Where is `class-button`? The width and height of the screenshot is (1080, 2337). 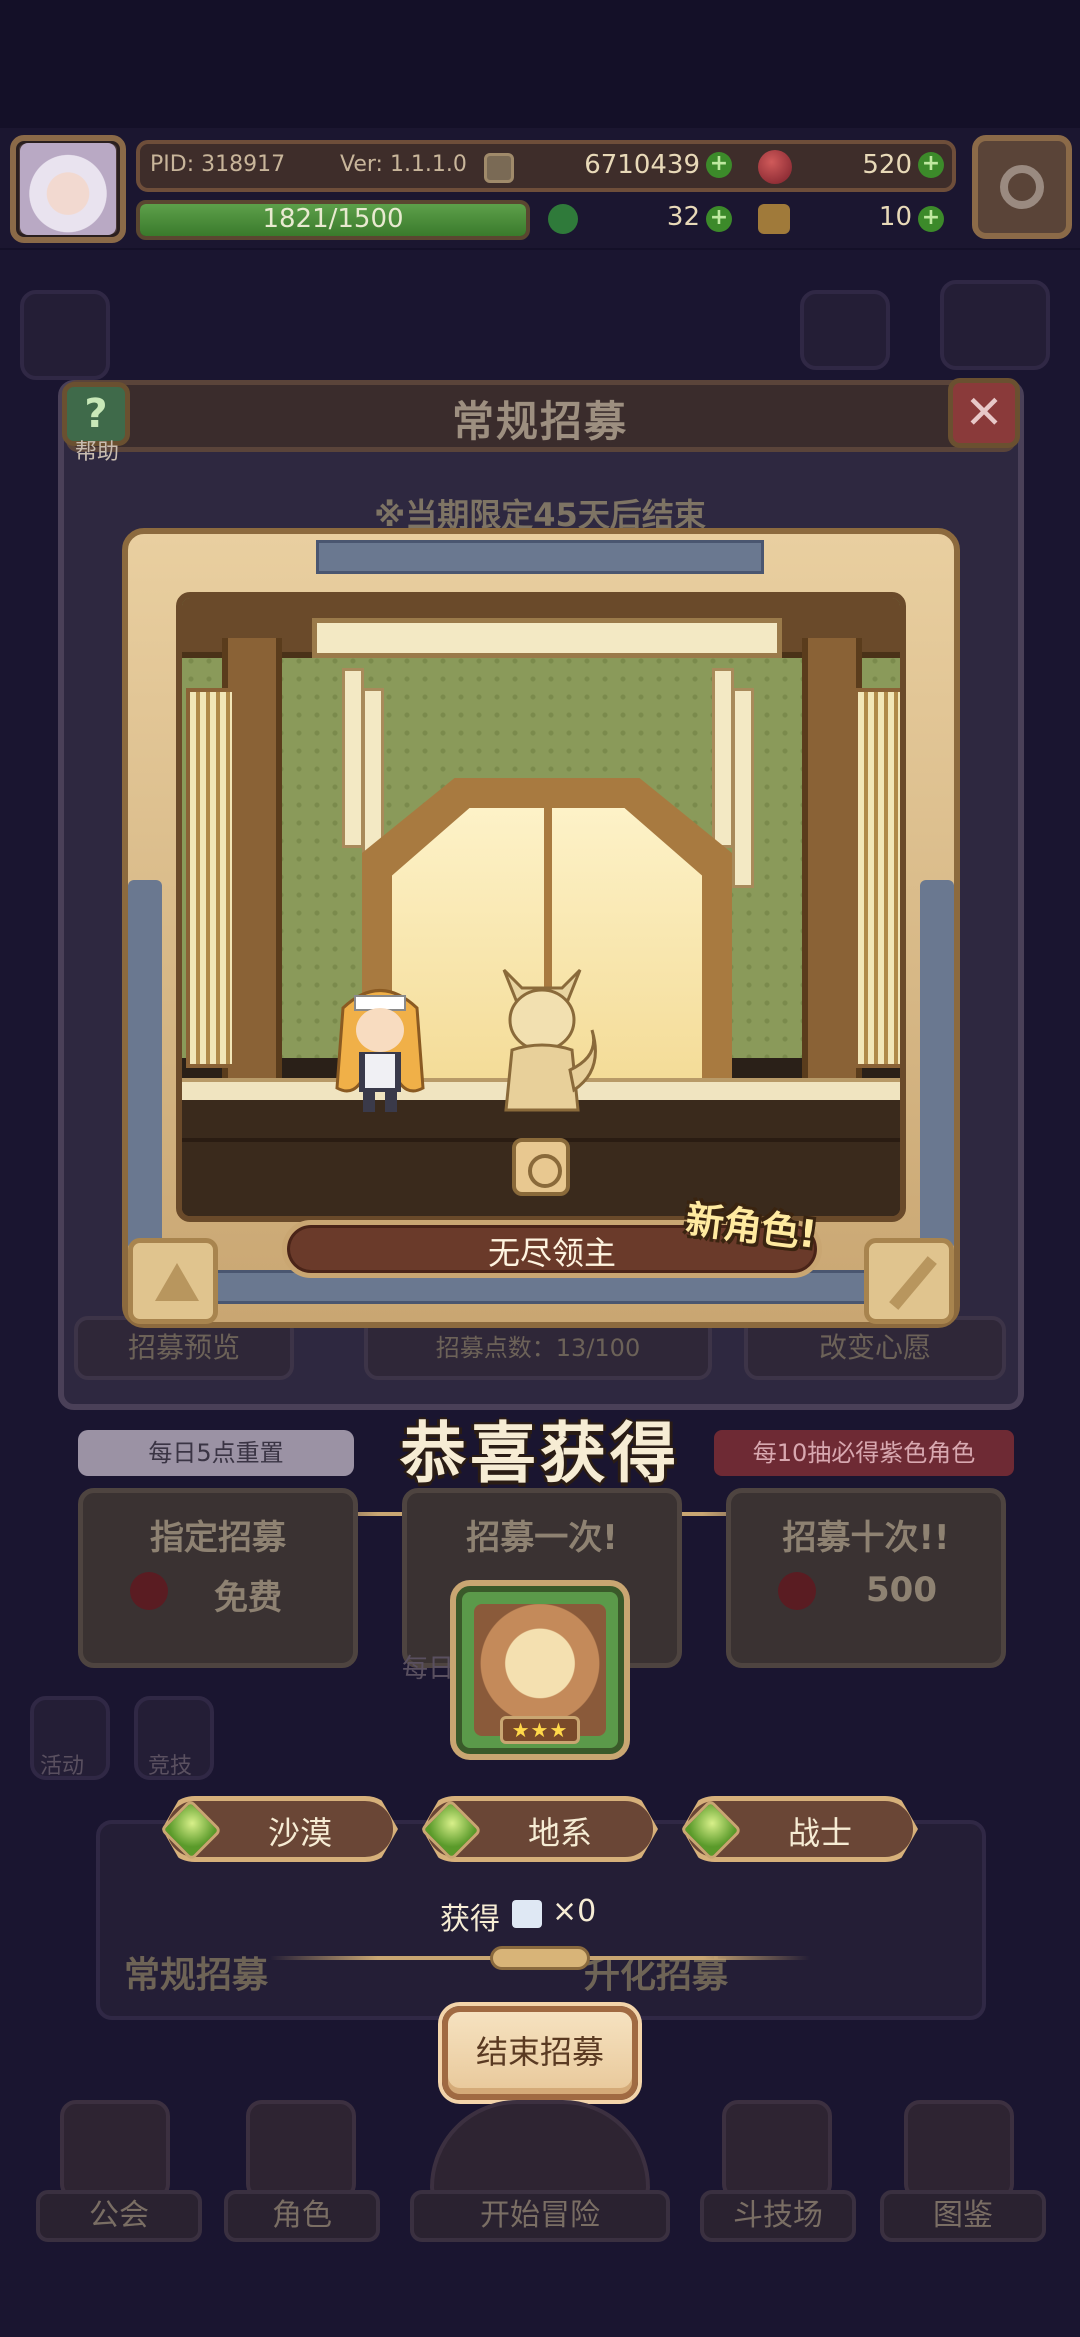 class-button is located at coordinates (909, 1281).